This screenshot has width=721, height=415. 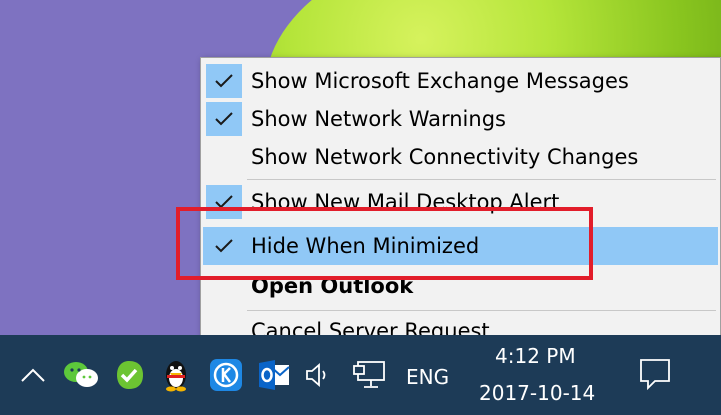 What do you see at coordinates (445, 157) in the screenshot?
I see `menu-item-label: Show Network Connectivity Changes` at bounding box center [445, 157].